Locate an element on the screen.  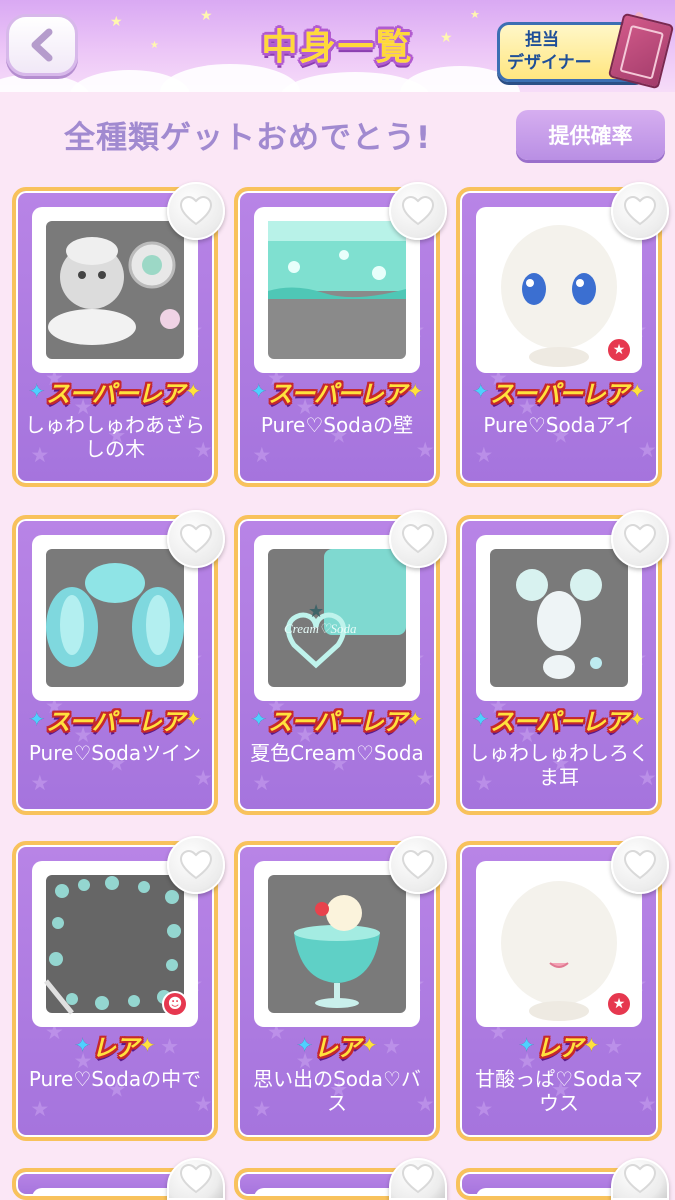
congrats-message: 全種類ゲットおめでとう! is located at coordinates (248, 138).